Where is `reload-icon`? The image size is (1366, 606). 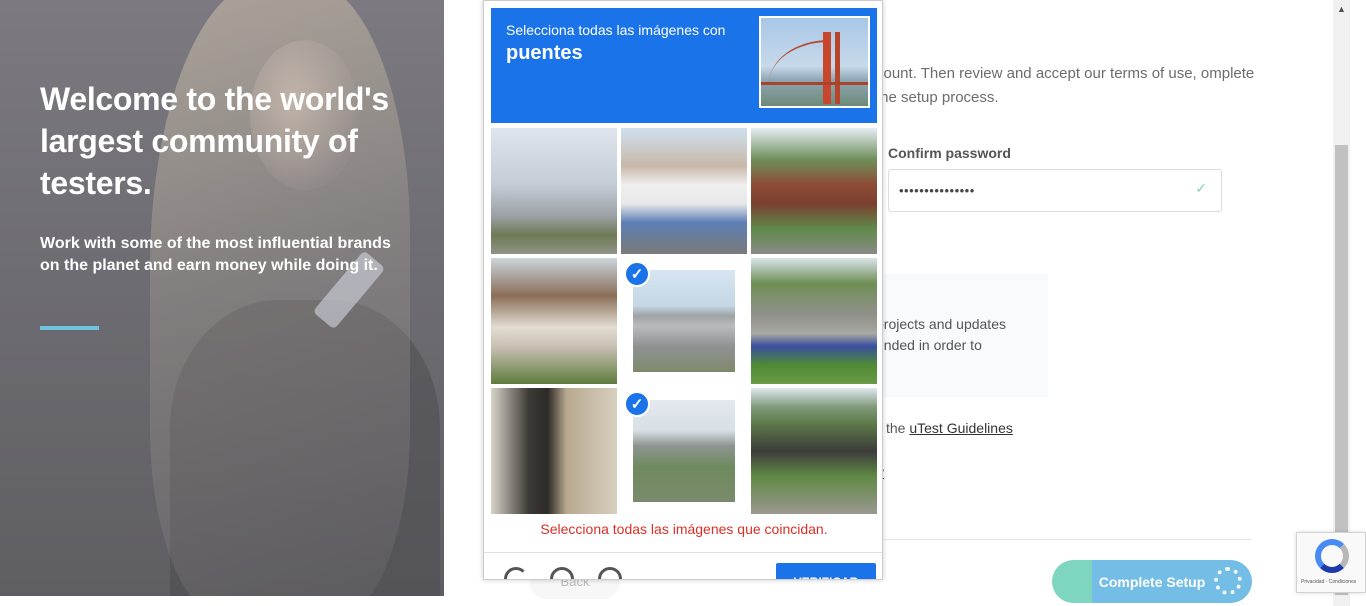 reload-icon is located at coordinates (516, 573).